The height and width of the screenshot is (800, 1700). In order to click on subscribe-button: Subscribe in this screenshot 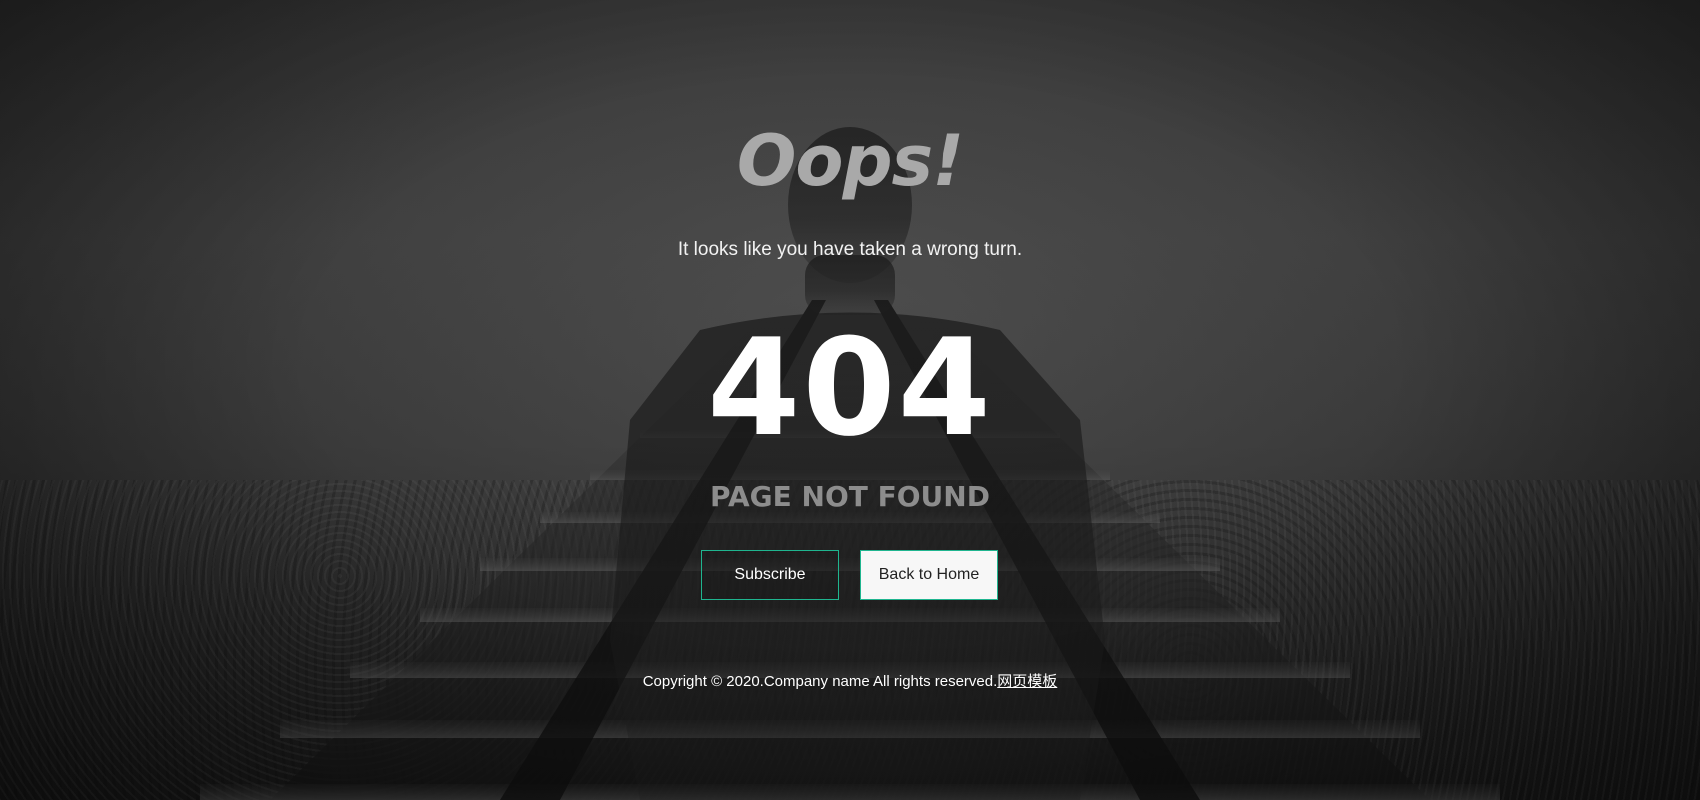, I will do `click(770, 575)`.